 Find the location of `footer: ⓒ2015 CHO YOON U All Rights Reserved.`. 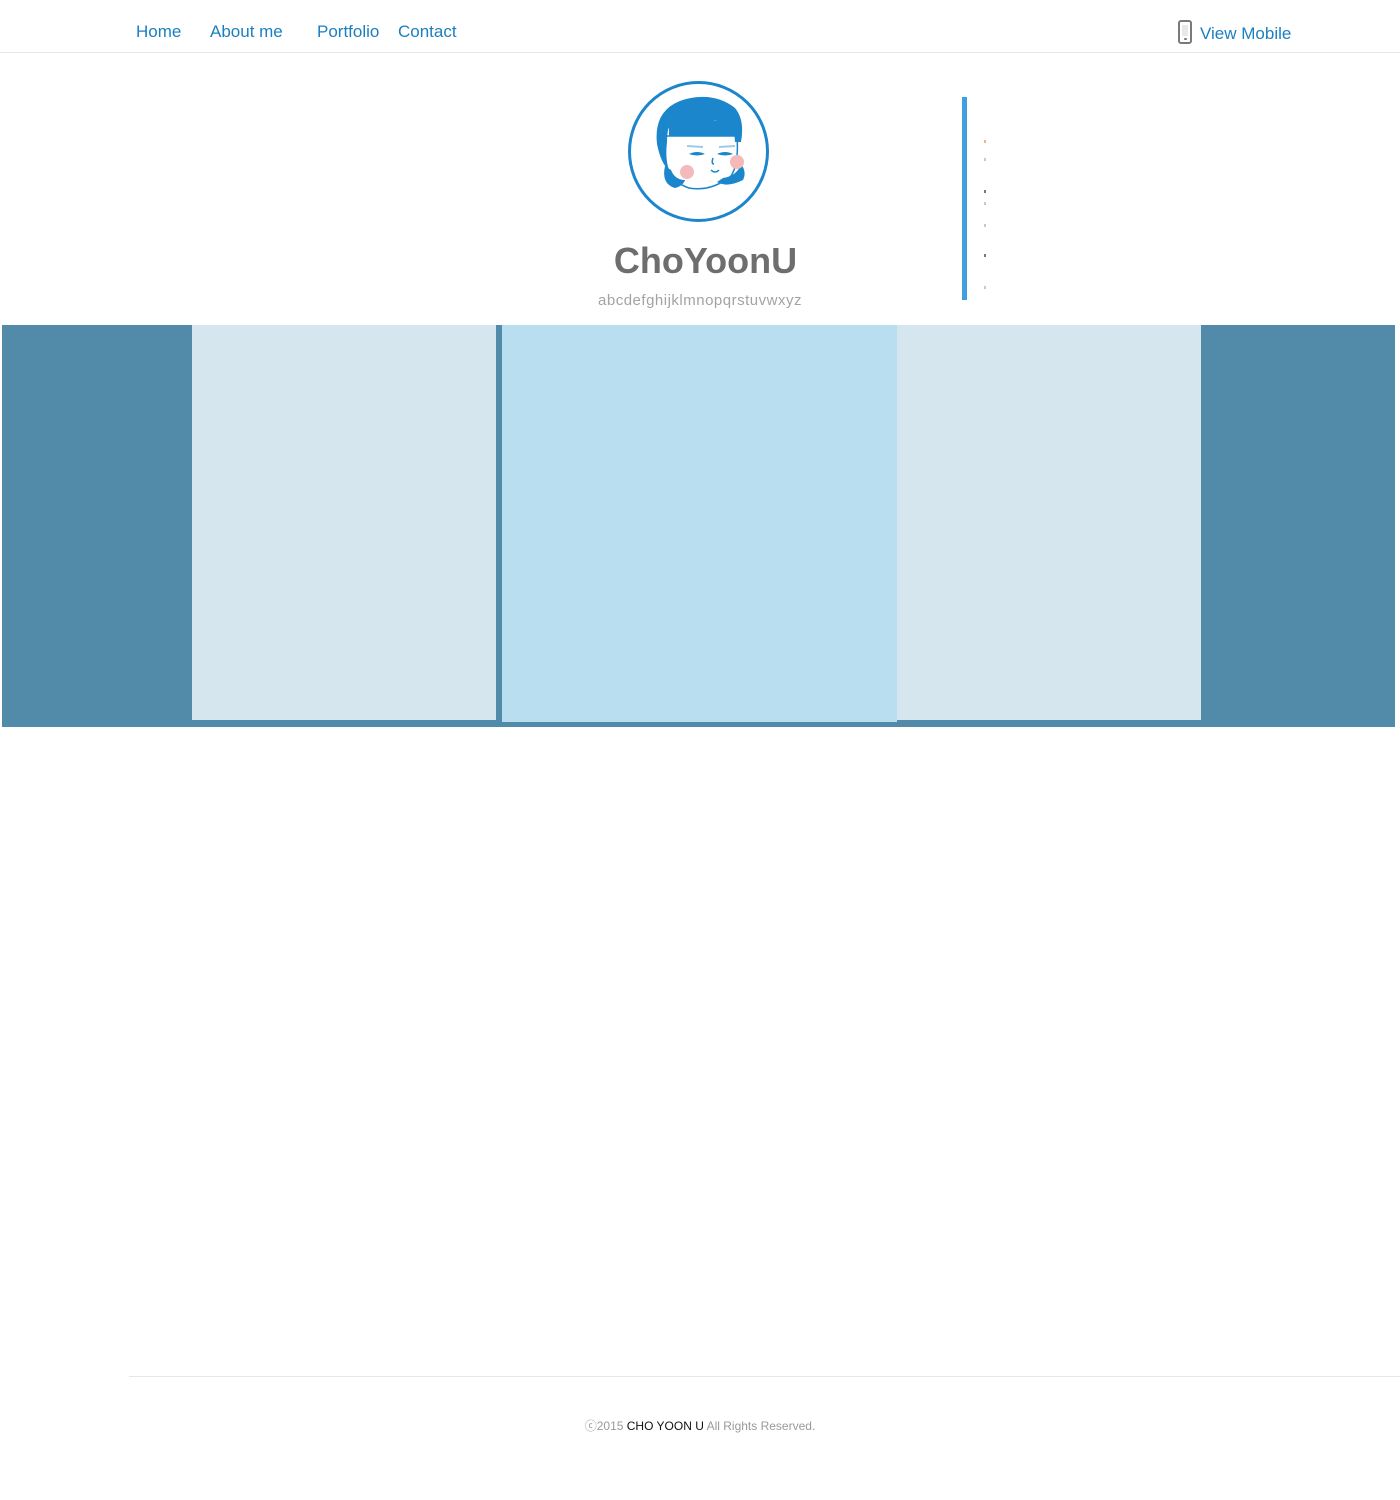

footer: ⓒ2015 CHO YOON U All Rights Reserved. is located at coordinates (700, 1425).